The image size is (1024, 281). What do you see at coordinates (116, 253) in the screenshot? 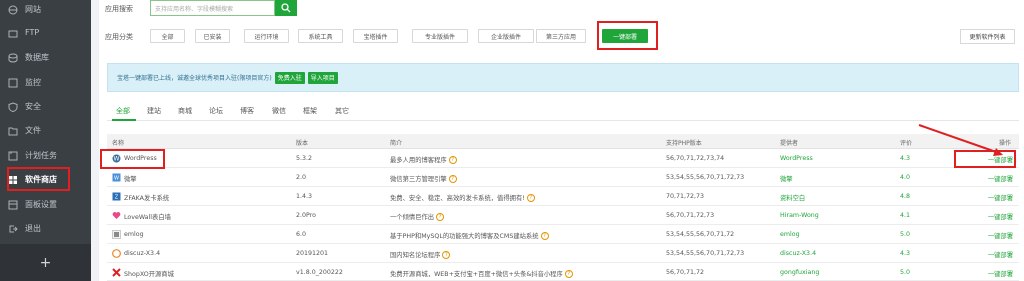
I see `discuz-icon` at bounding box center [116, 253].